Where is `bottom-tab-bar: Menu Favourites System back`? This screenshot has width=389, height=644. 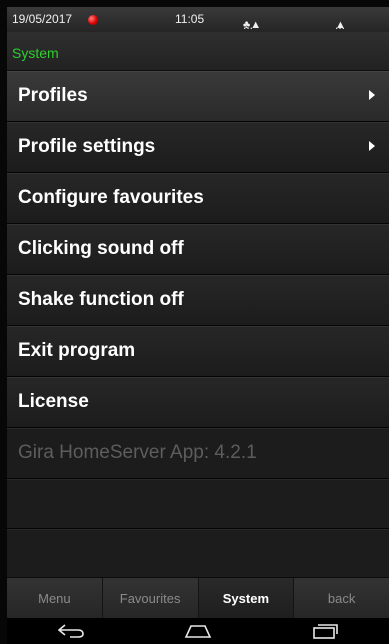 bottom-tab-bar: Menu Favourites System back is located at coordinates (198, 598).